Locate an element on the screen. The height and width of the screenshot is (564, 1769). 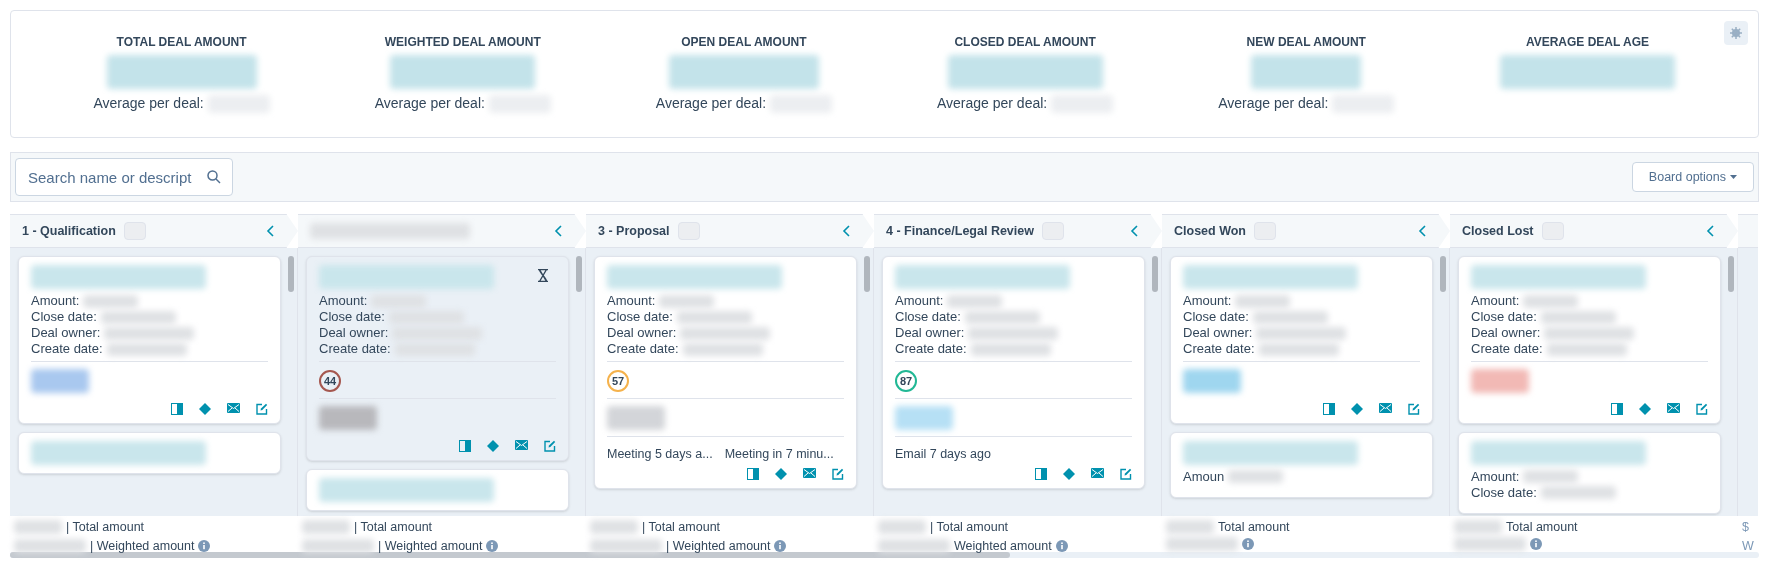
search-field: Search name or descript is located at coordinates (124, 177).